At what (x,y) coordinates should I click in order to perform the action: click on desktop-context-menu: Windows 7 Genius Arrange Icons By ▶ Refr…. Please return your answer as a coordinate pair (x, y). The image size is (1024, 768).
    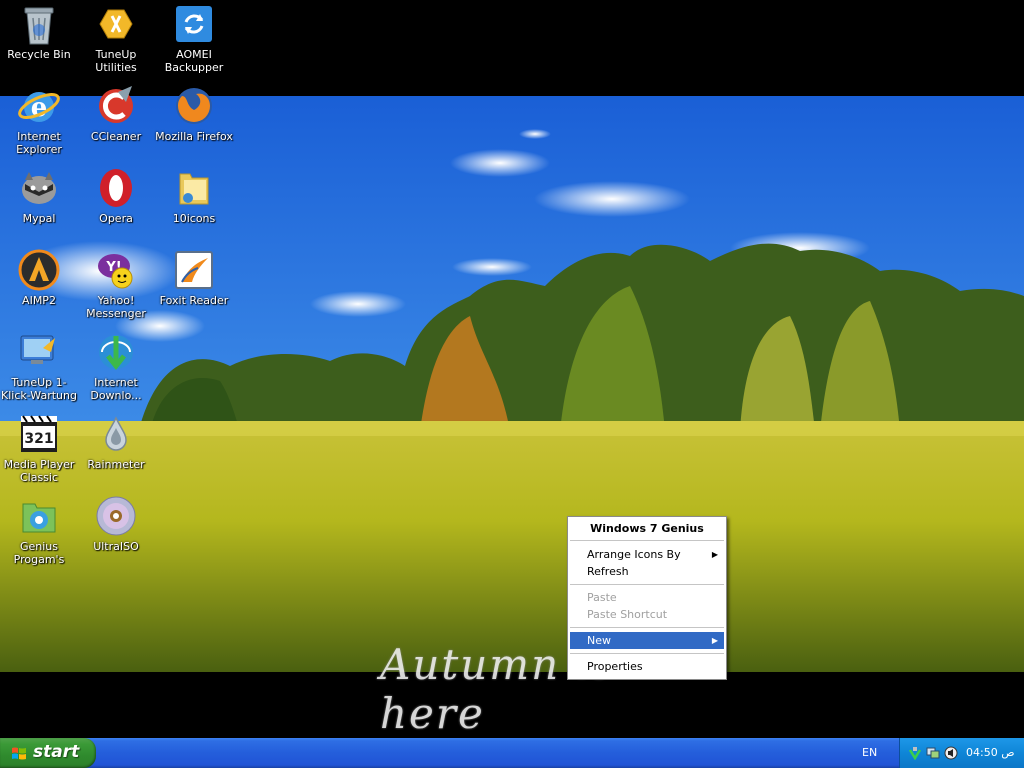
    Looking at the image, I should click on (647, 598).